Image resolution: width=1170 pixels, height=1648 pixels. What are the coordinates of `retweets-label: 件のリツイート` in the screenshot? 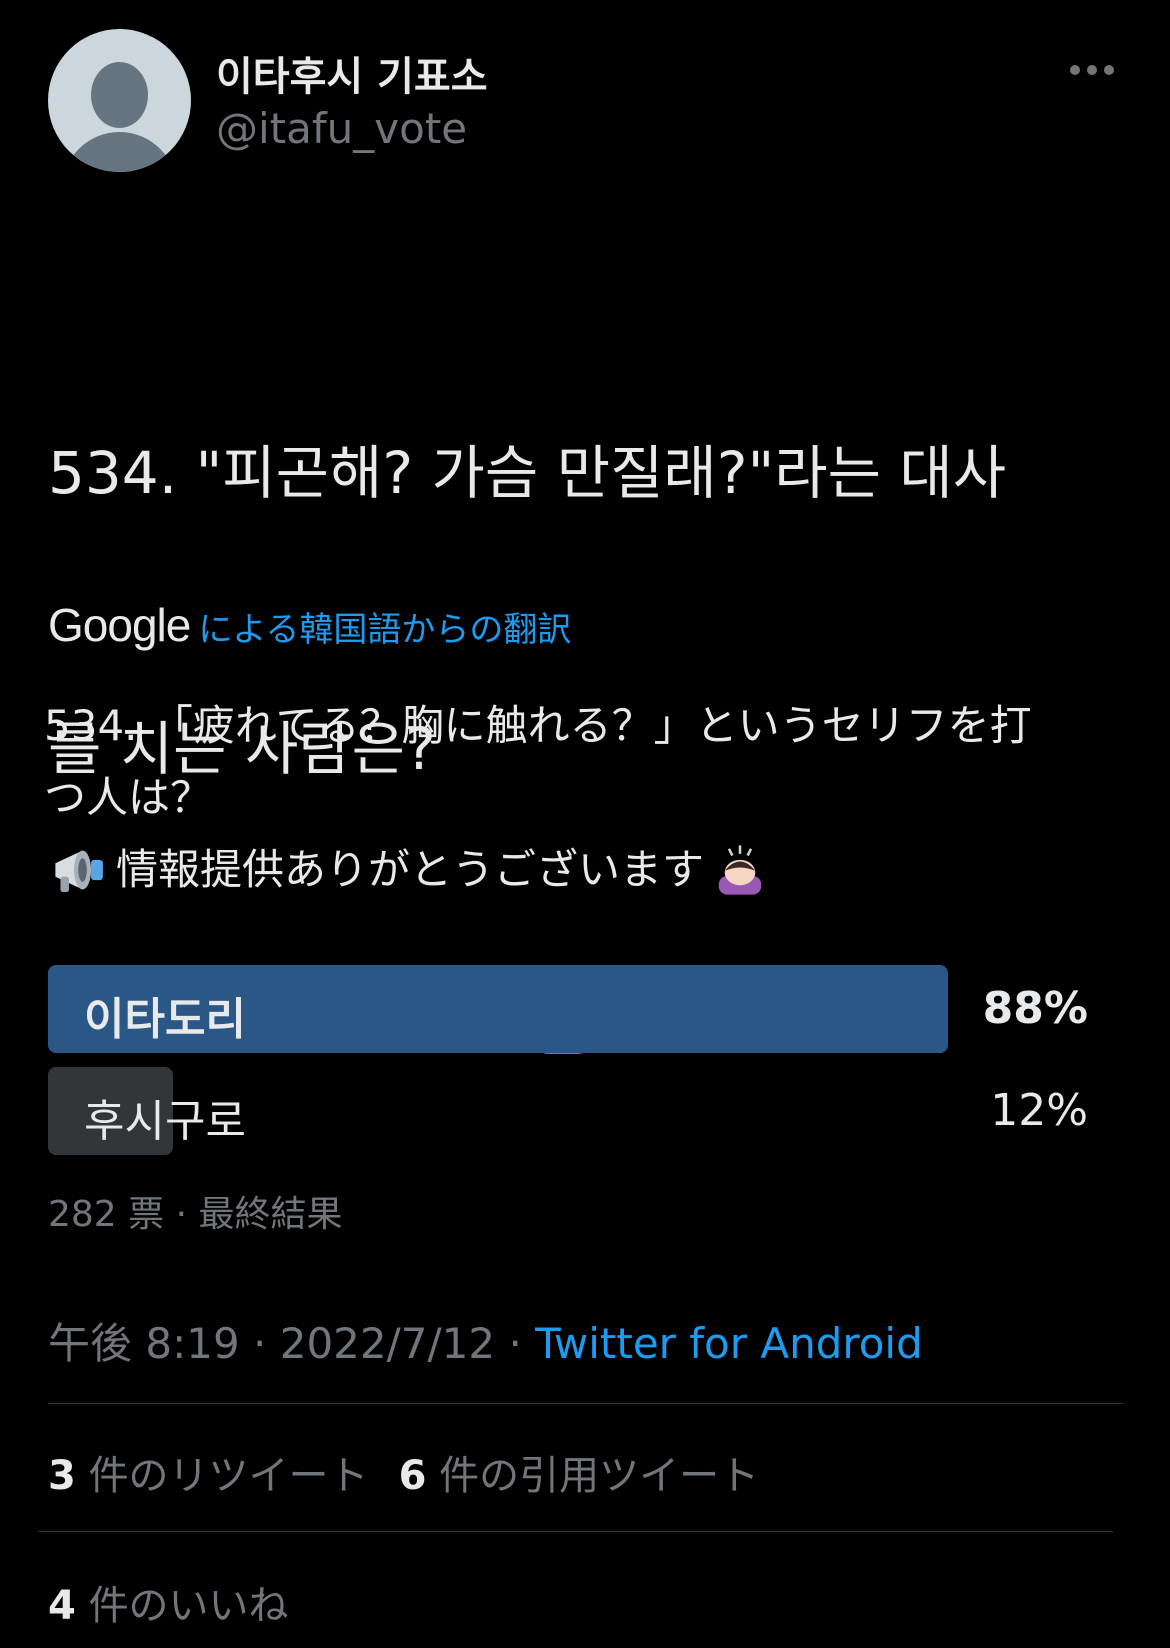 It's located at (228, 1476).